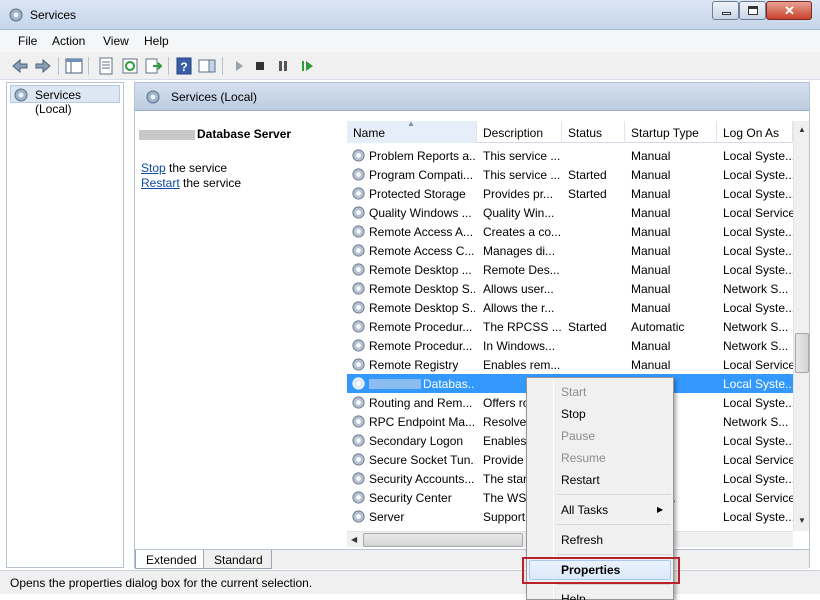 Image resolution: width=820 pixels, height=600 pixels. I want to click on help-icon: ?, so click(184, 66).